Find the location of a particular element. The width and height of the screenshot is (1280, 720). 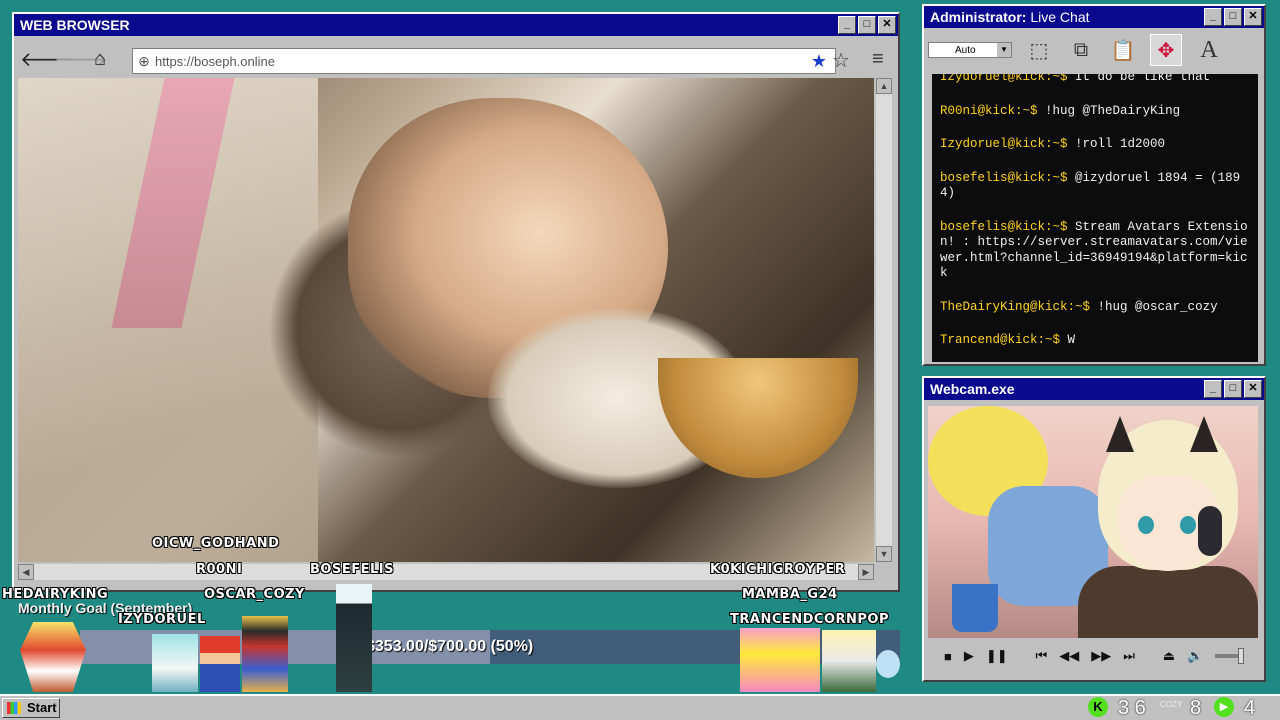

browser-title: WEB BROWSER is located at coordinates (75, 25).